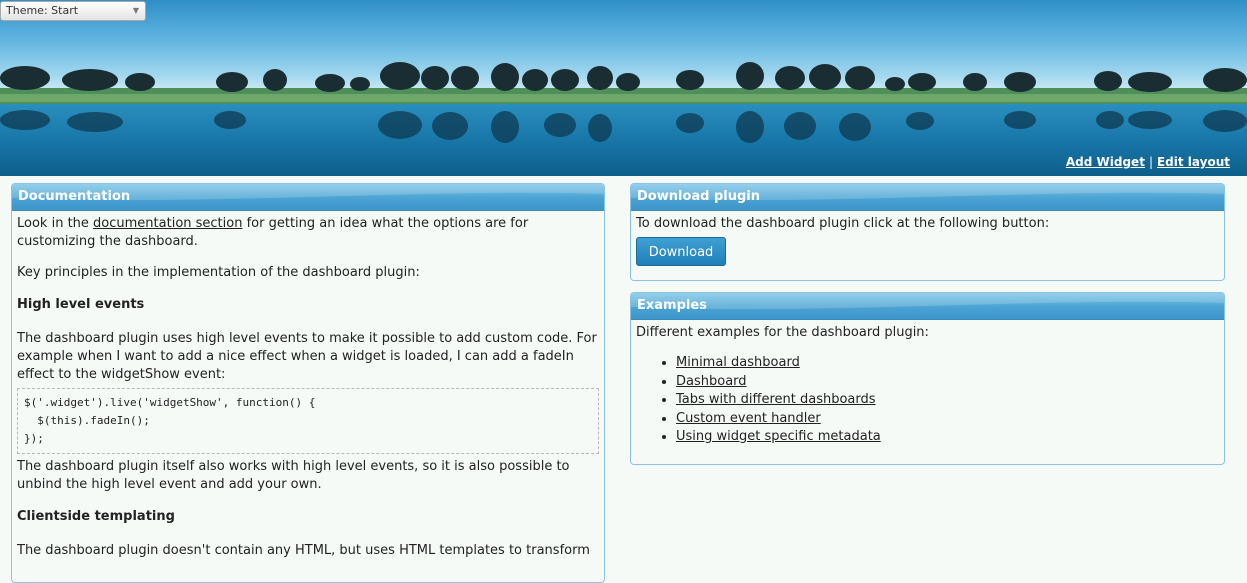  Describe the element at coordinates (74, 196) in the screenshot. I see `documentation-widget-title: Documentation` at that location.